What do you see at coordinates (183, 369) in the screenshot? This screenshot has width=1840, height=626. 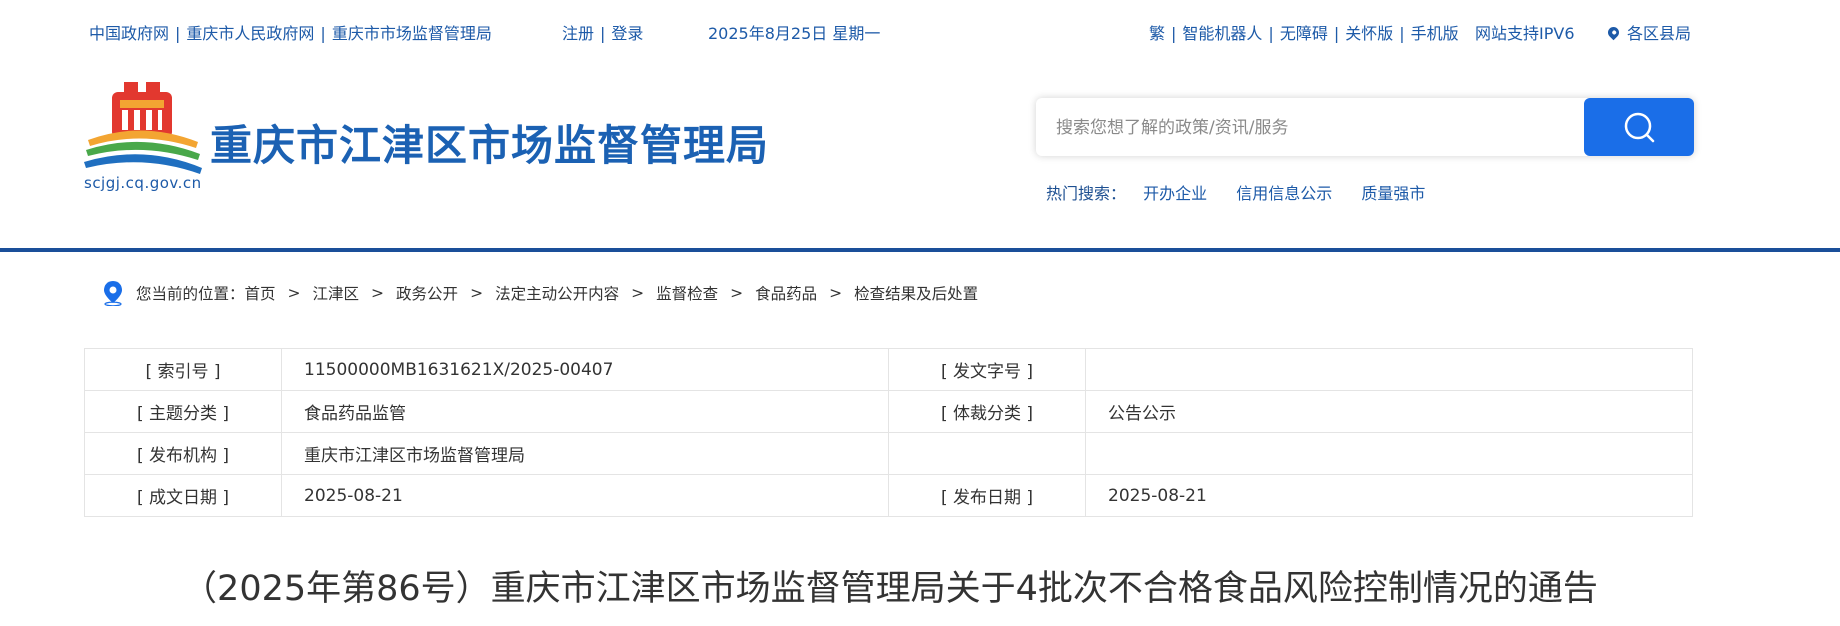 I see `meta-key-index: [ 索引号 ]` at bounding box center [183, 369].